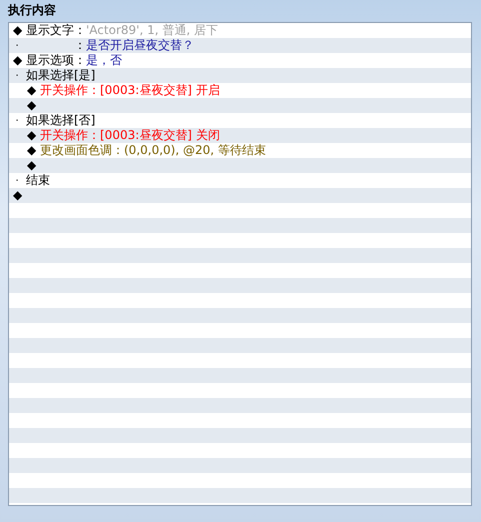 This screenshot has height=522, width=481. Describe the element at coordinates (79, 45) in the screenshot. I see `command-label: ：` at that location.